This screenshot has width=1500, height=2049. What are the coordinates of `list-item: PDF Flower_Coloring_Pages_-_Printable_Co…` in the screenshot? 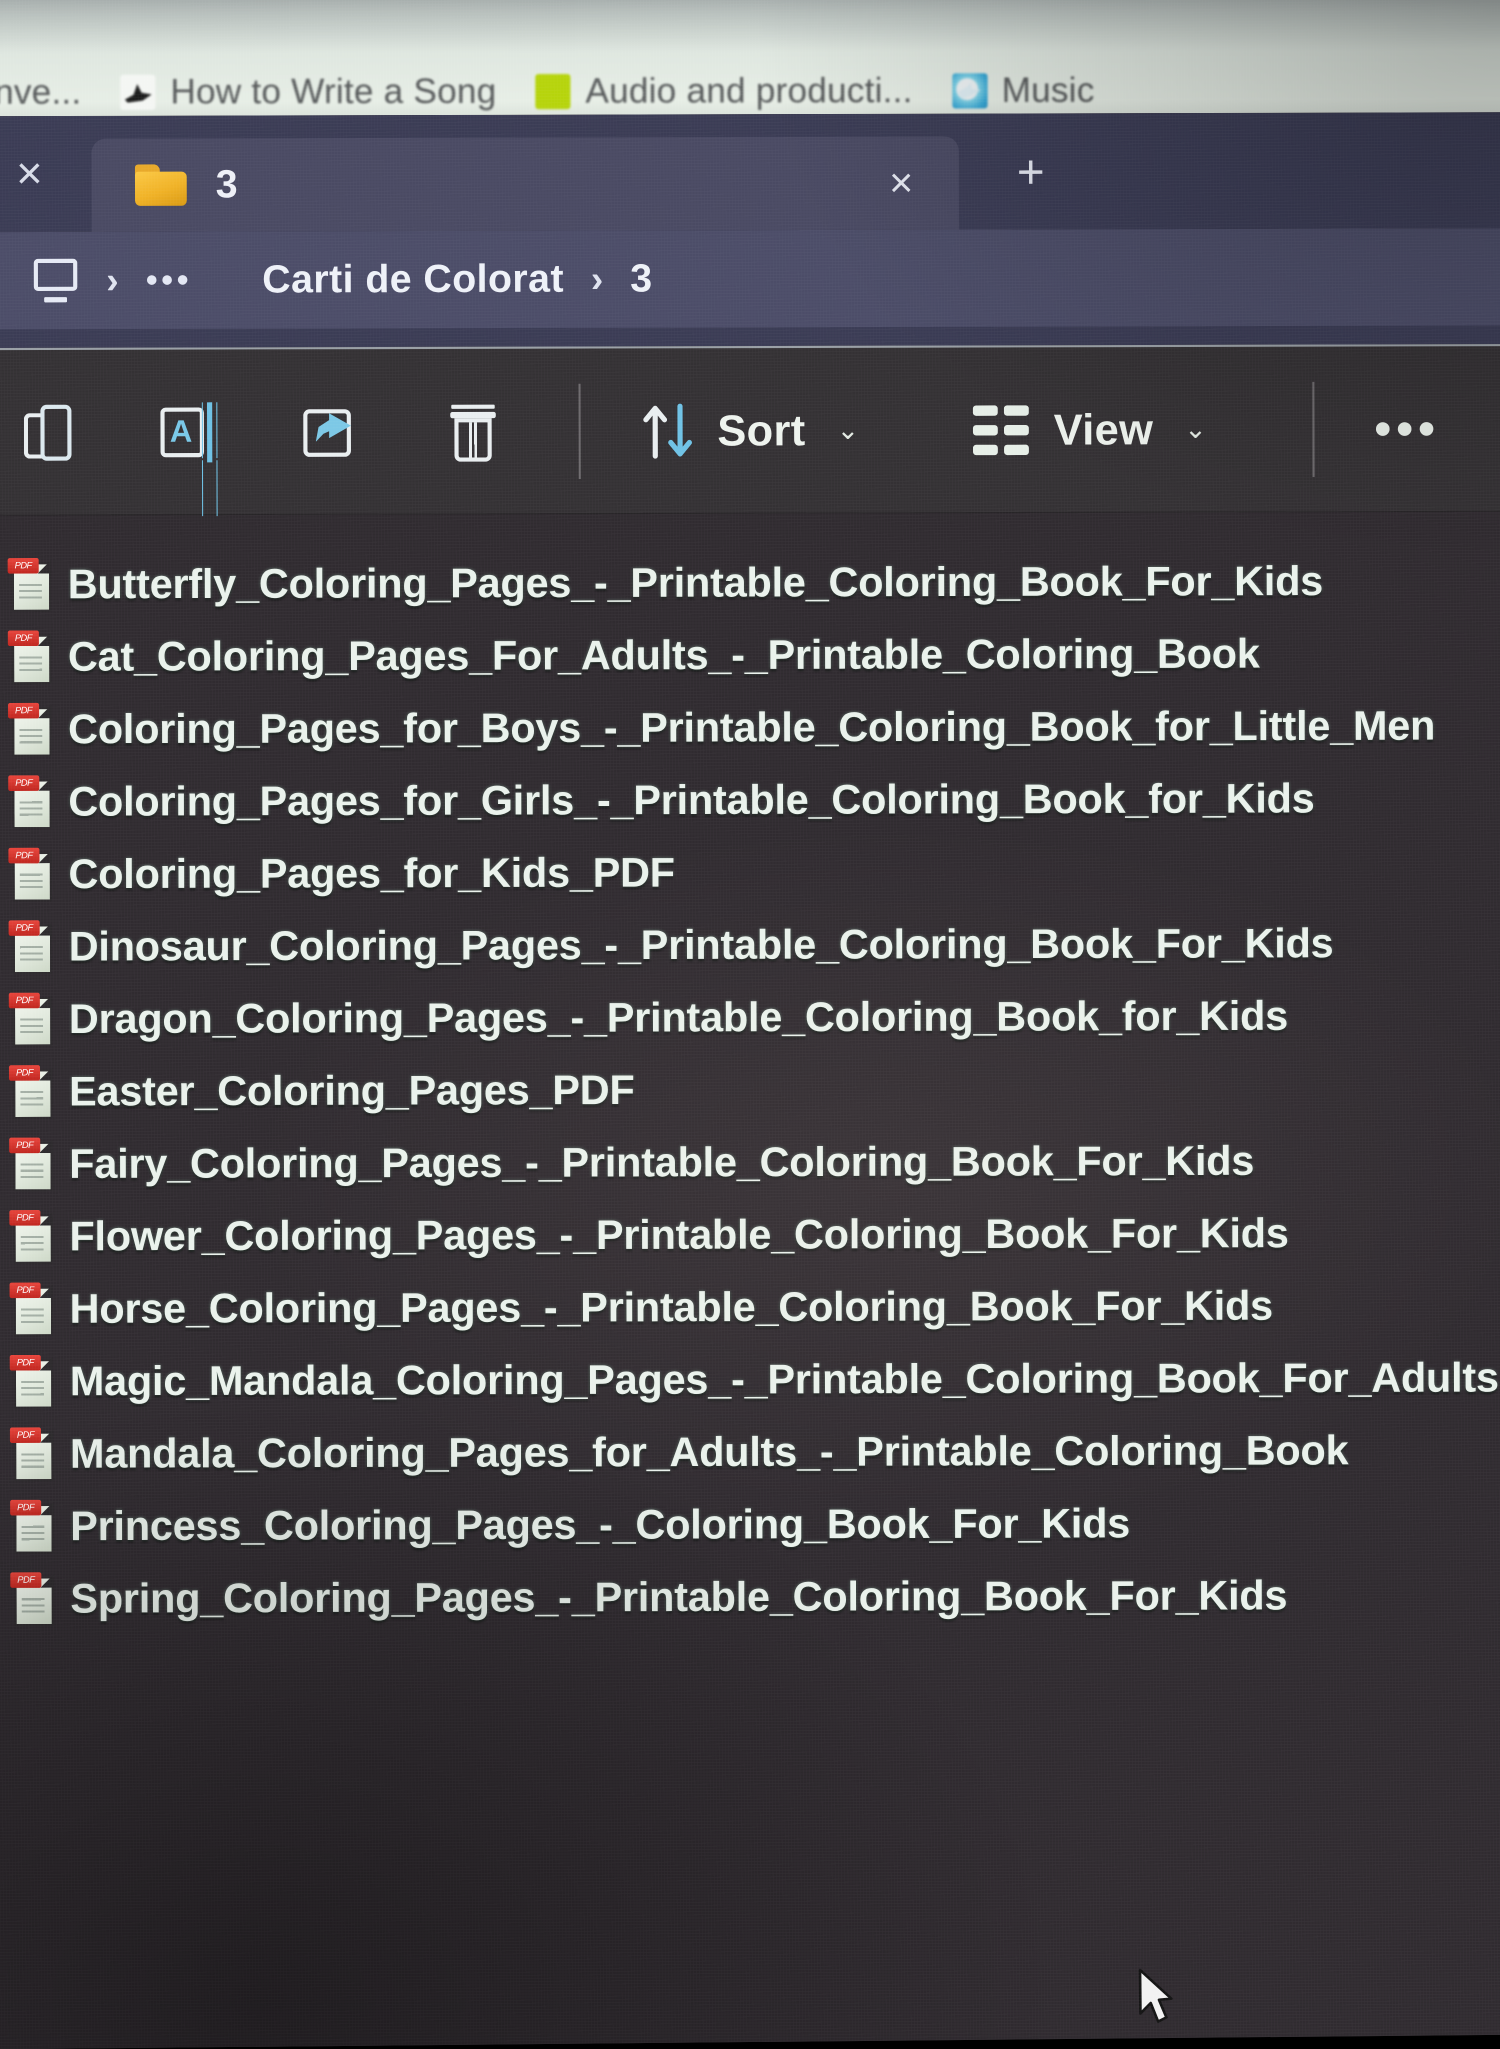 It's located at (754, 1235).